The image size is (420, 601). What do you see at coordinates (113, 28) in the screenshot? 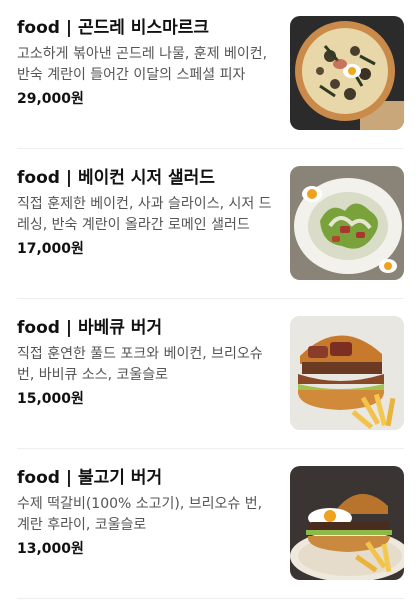
I see `menu-item-title: food | 곤드레 비스마르크` at bounding box center [113, 28].